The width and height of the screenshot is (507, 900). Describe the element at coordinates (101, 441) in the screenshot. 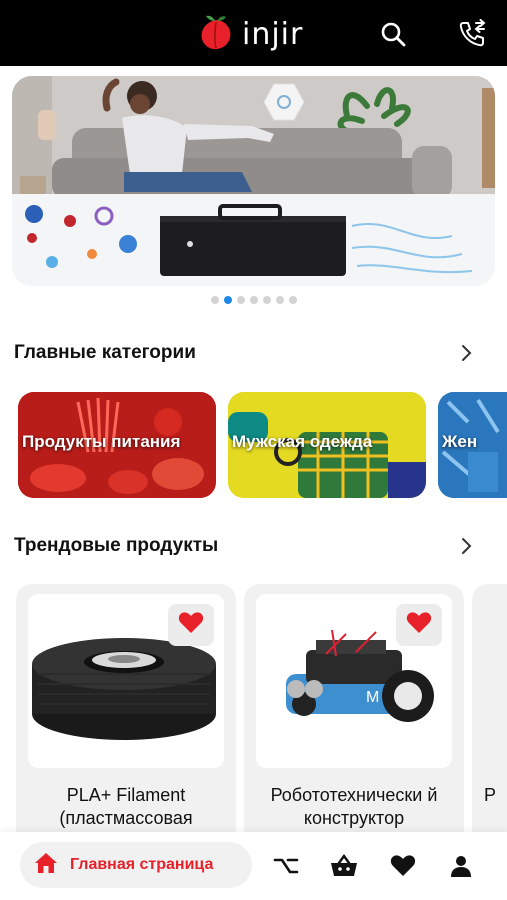

I see `category-label: Продукты питания` at that location.